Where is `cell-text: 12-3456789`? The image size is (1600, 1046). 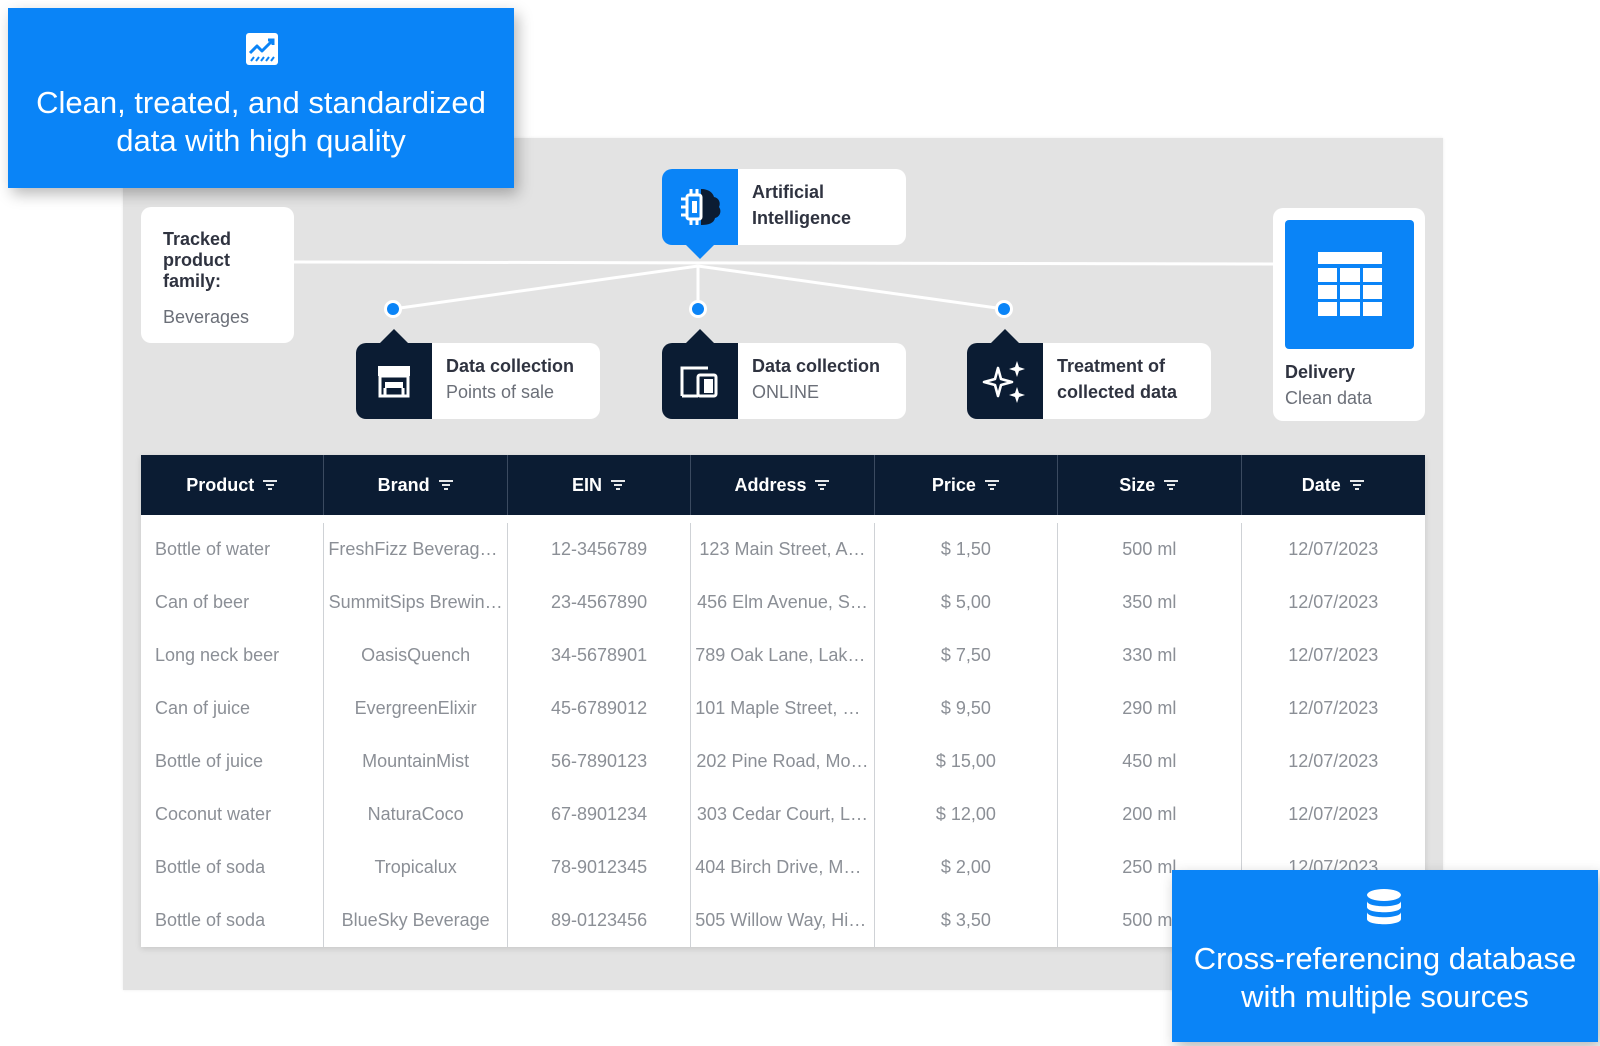 cell-text: 12-3456789 is located at coordinates (599, 549).